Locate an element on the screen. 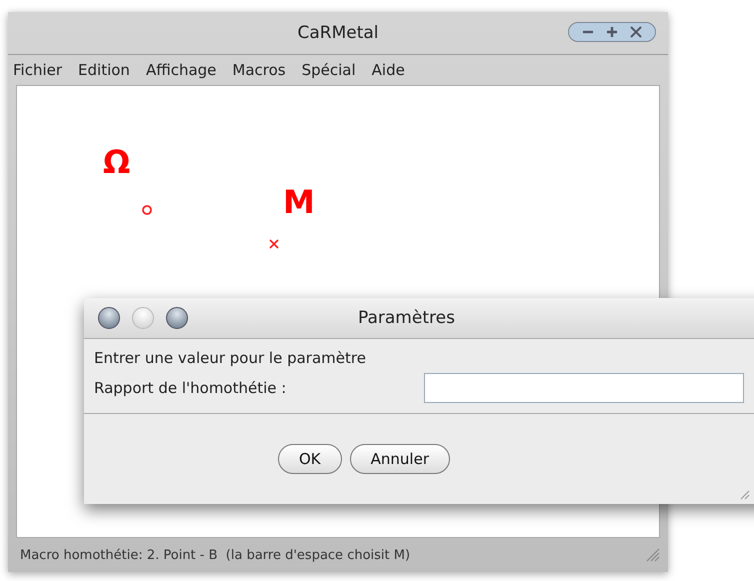 This screenshot has width=754, height=581. status-text: Macro homothétie: 2. Point - B (la barre d'espace choisit M) is located at coordinates (215, 555).